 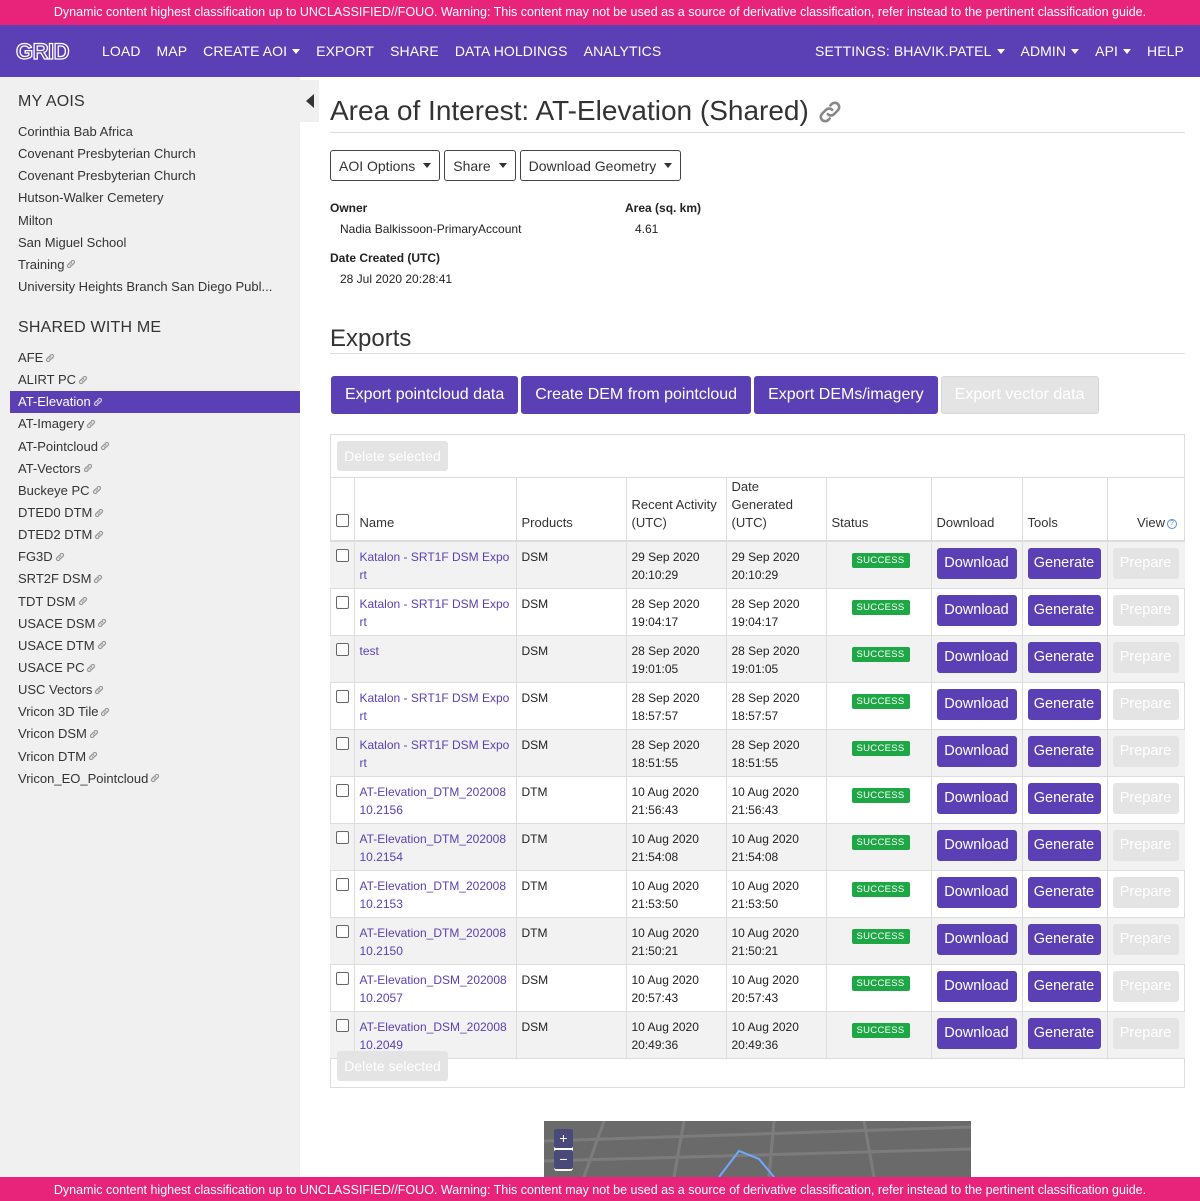 What do you see at coordinates (121, 51) in the screenshot?
I see `nav-load: LOAD` at bounding box center [121, 51].